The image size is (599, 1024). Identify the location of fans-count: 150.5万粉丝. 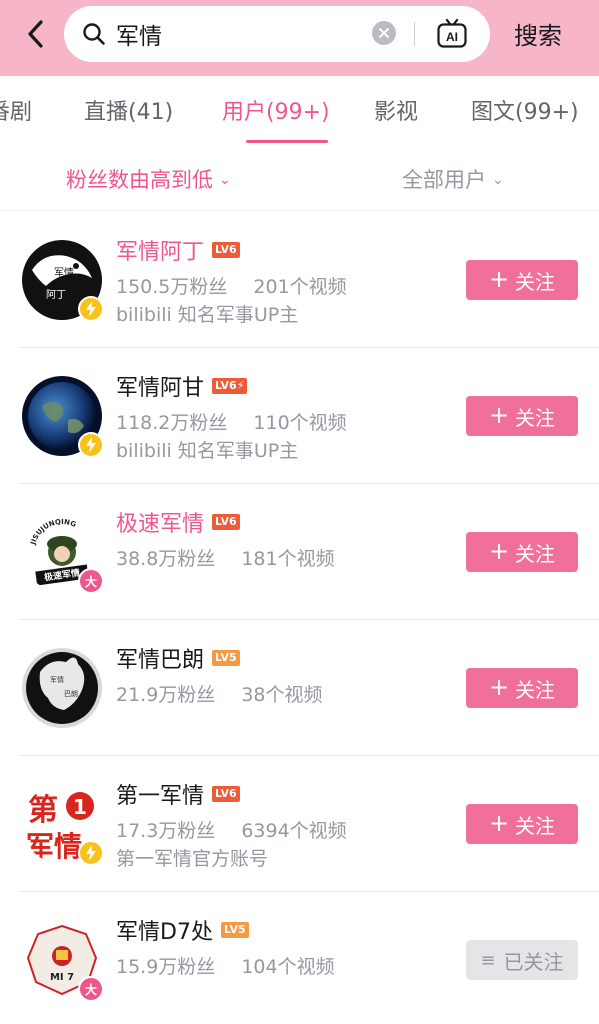
(172, 287).